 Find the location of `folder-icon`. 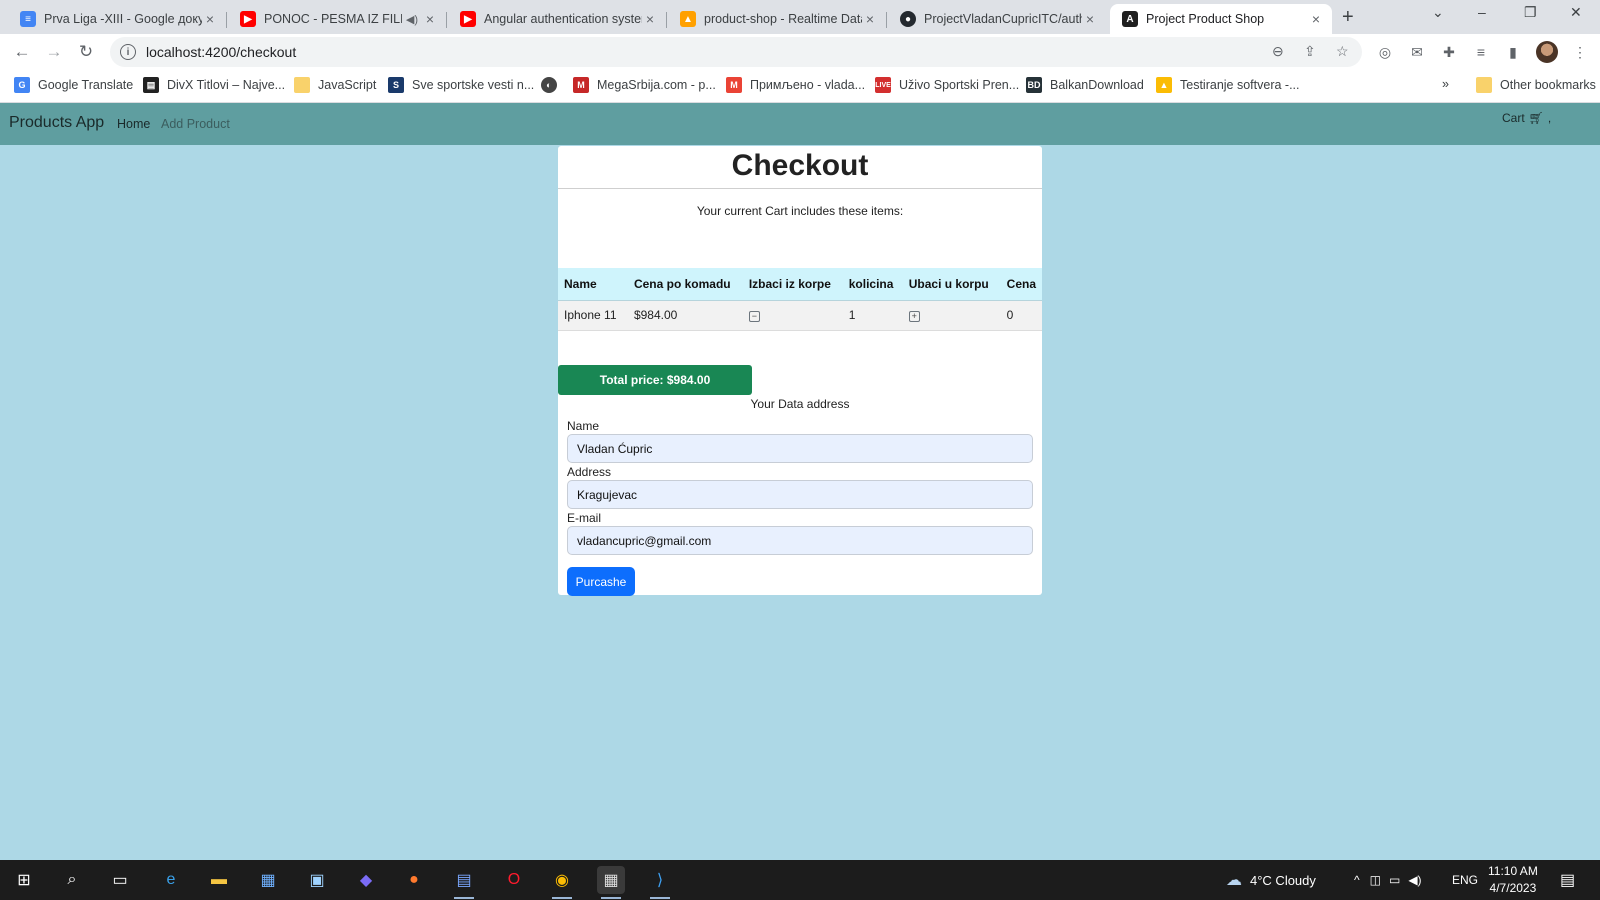

folder-icon is located at coordinates (302, 85).